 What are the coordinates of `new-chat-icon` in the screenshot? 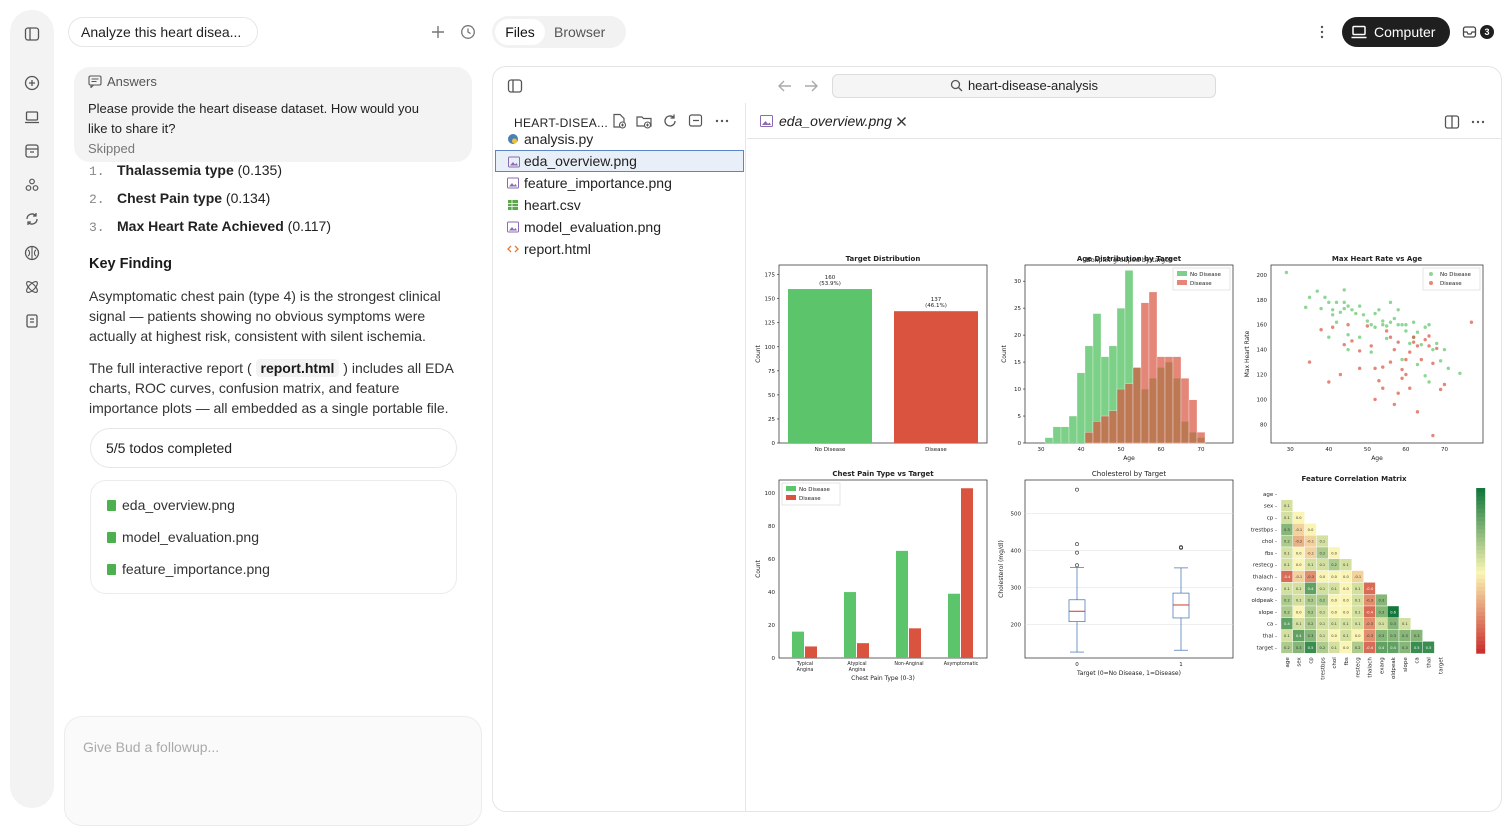 It's located at (32, 83).